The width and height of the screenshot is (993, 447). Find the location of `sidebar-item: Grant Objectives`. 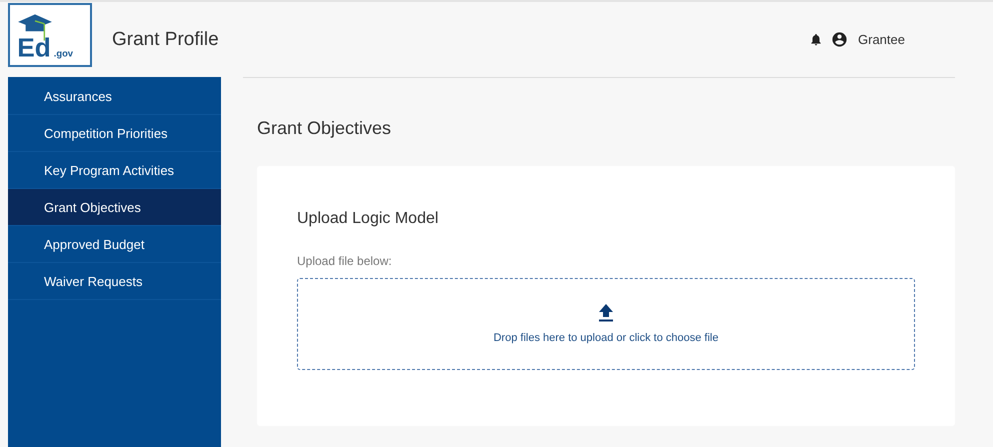

sidebar-item: Grant Objectives is located at coordinates (114, 207).